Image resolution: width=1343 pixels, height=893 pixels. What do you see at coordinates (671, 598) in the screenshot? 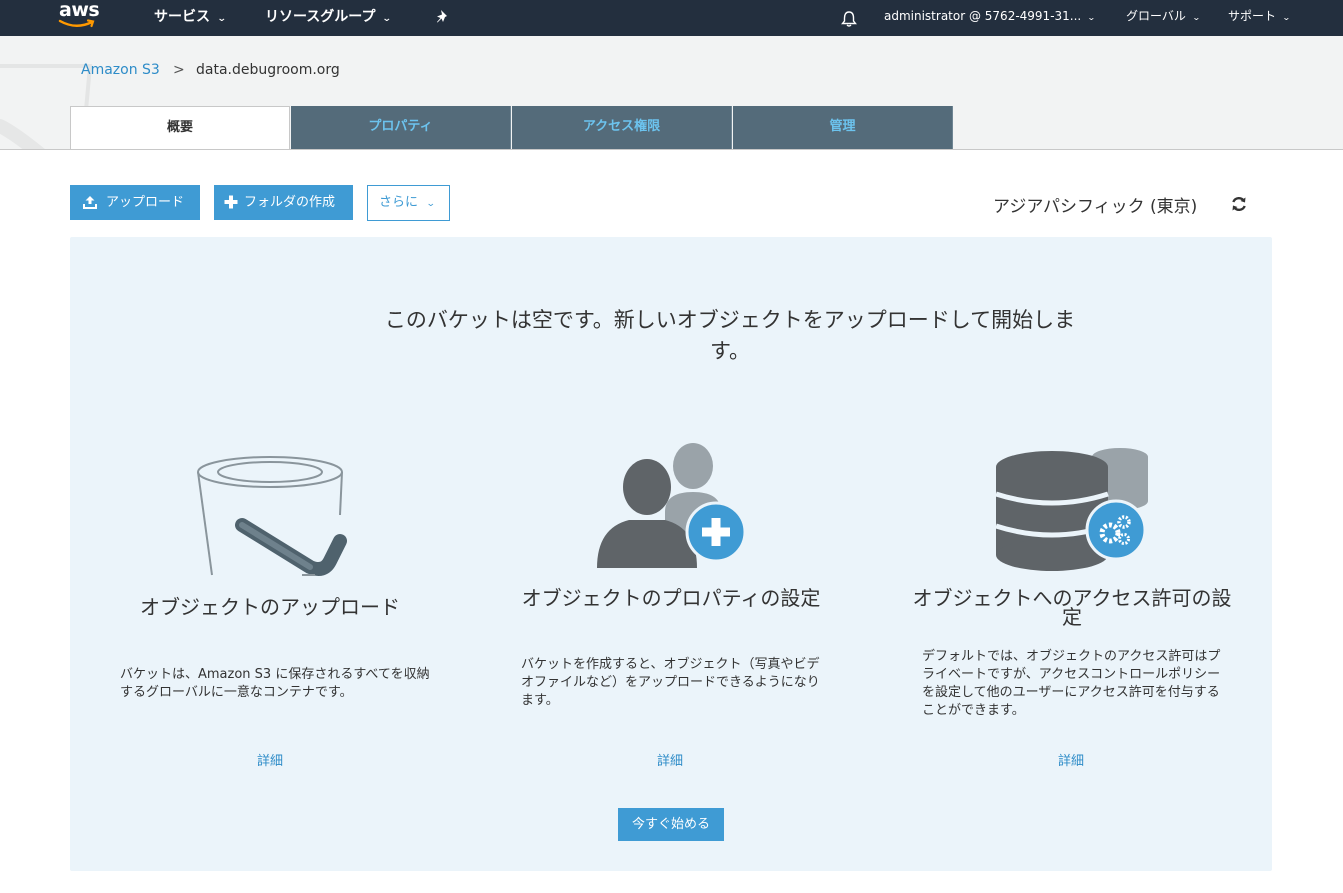
I see `card-properties-title: オブジェクトのプロパティの設定` at bounding box center [671, 598].